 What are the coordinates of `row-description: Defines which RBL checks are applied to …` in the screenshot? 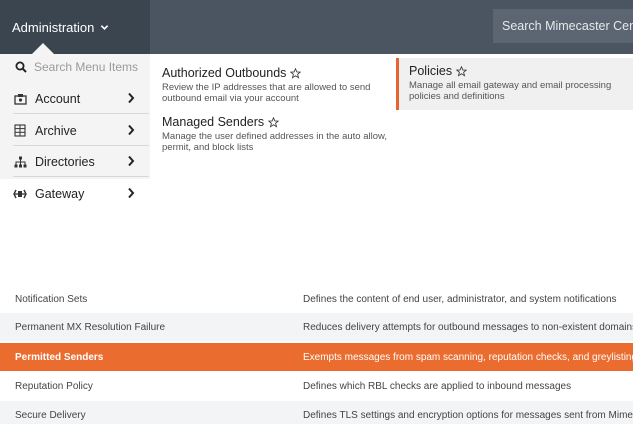 It's located at (437, 386).